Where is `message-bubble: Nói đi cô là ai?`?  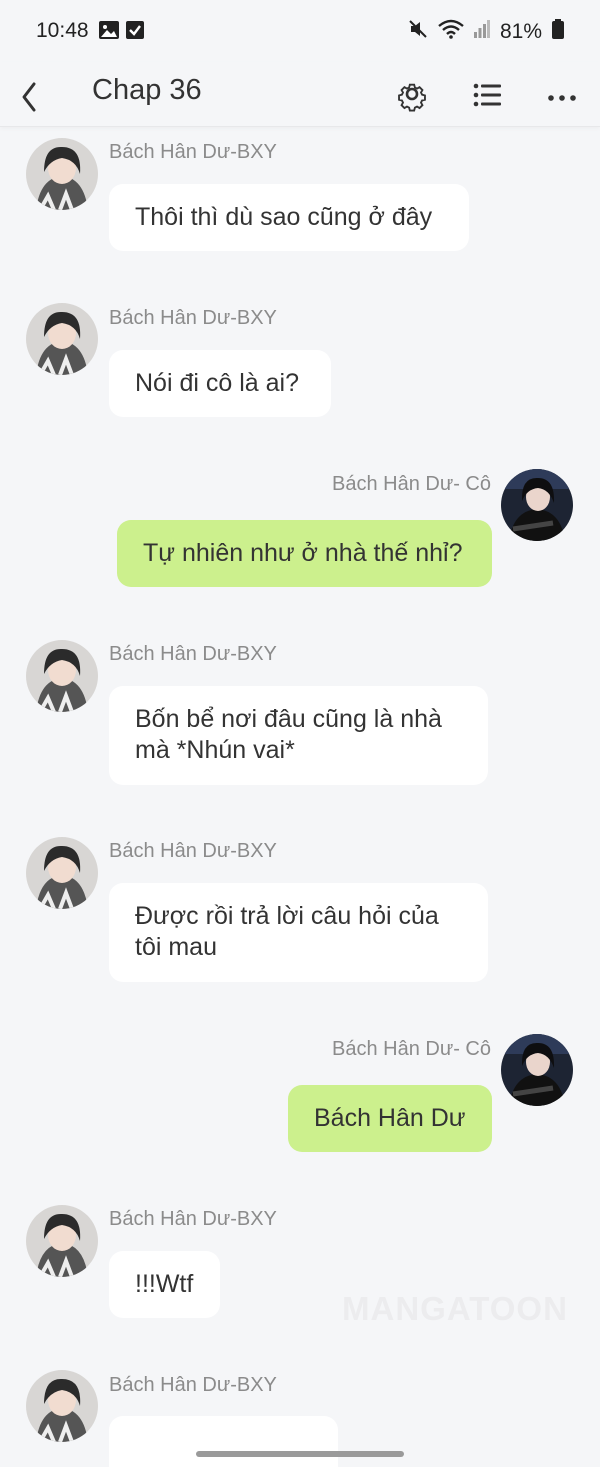
message-bubble: Nói đi cô là ai? is located at coordinates (220, 383).